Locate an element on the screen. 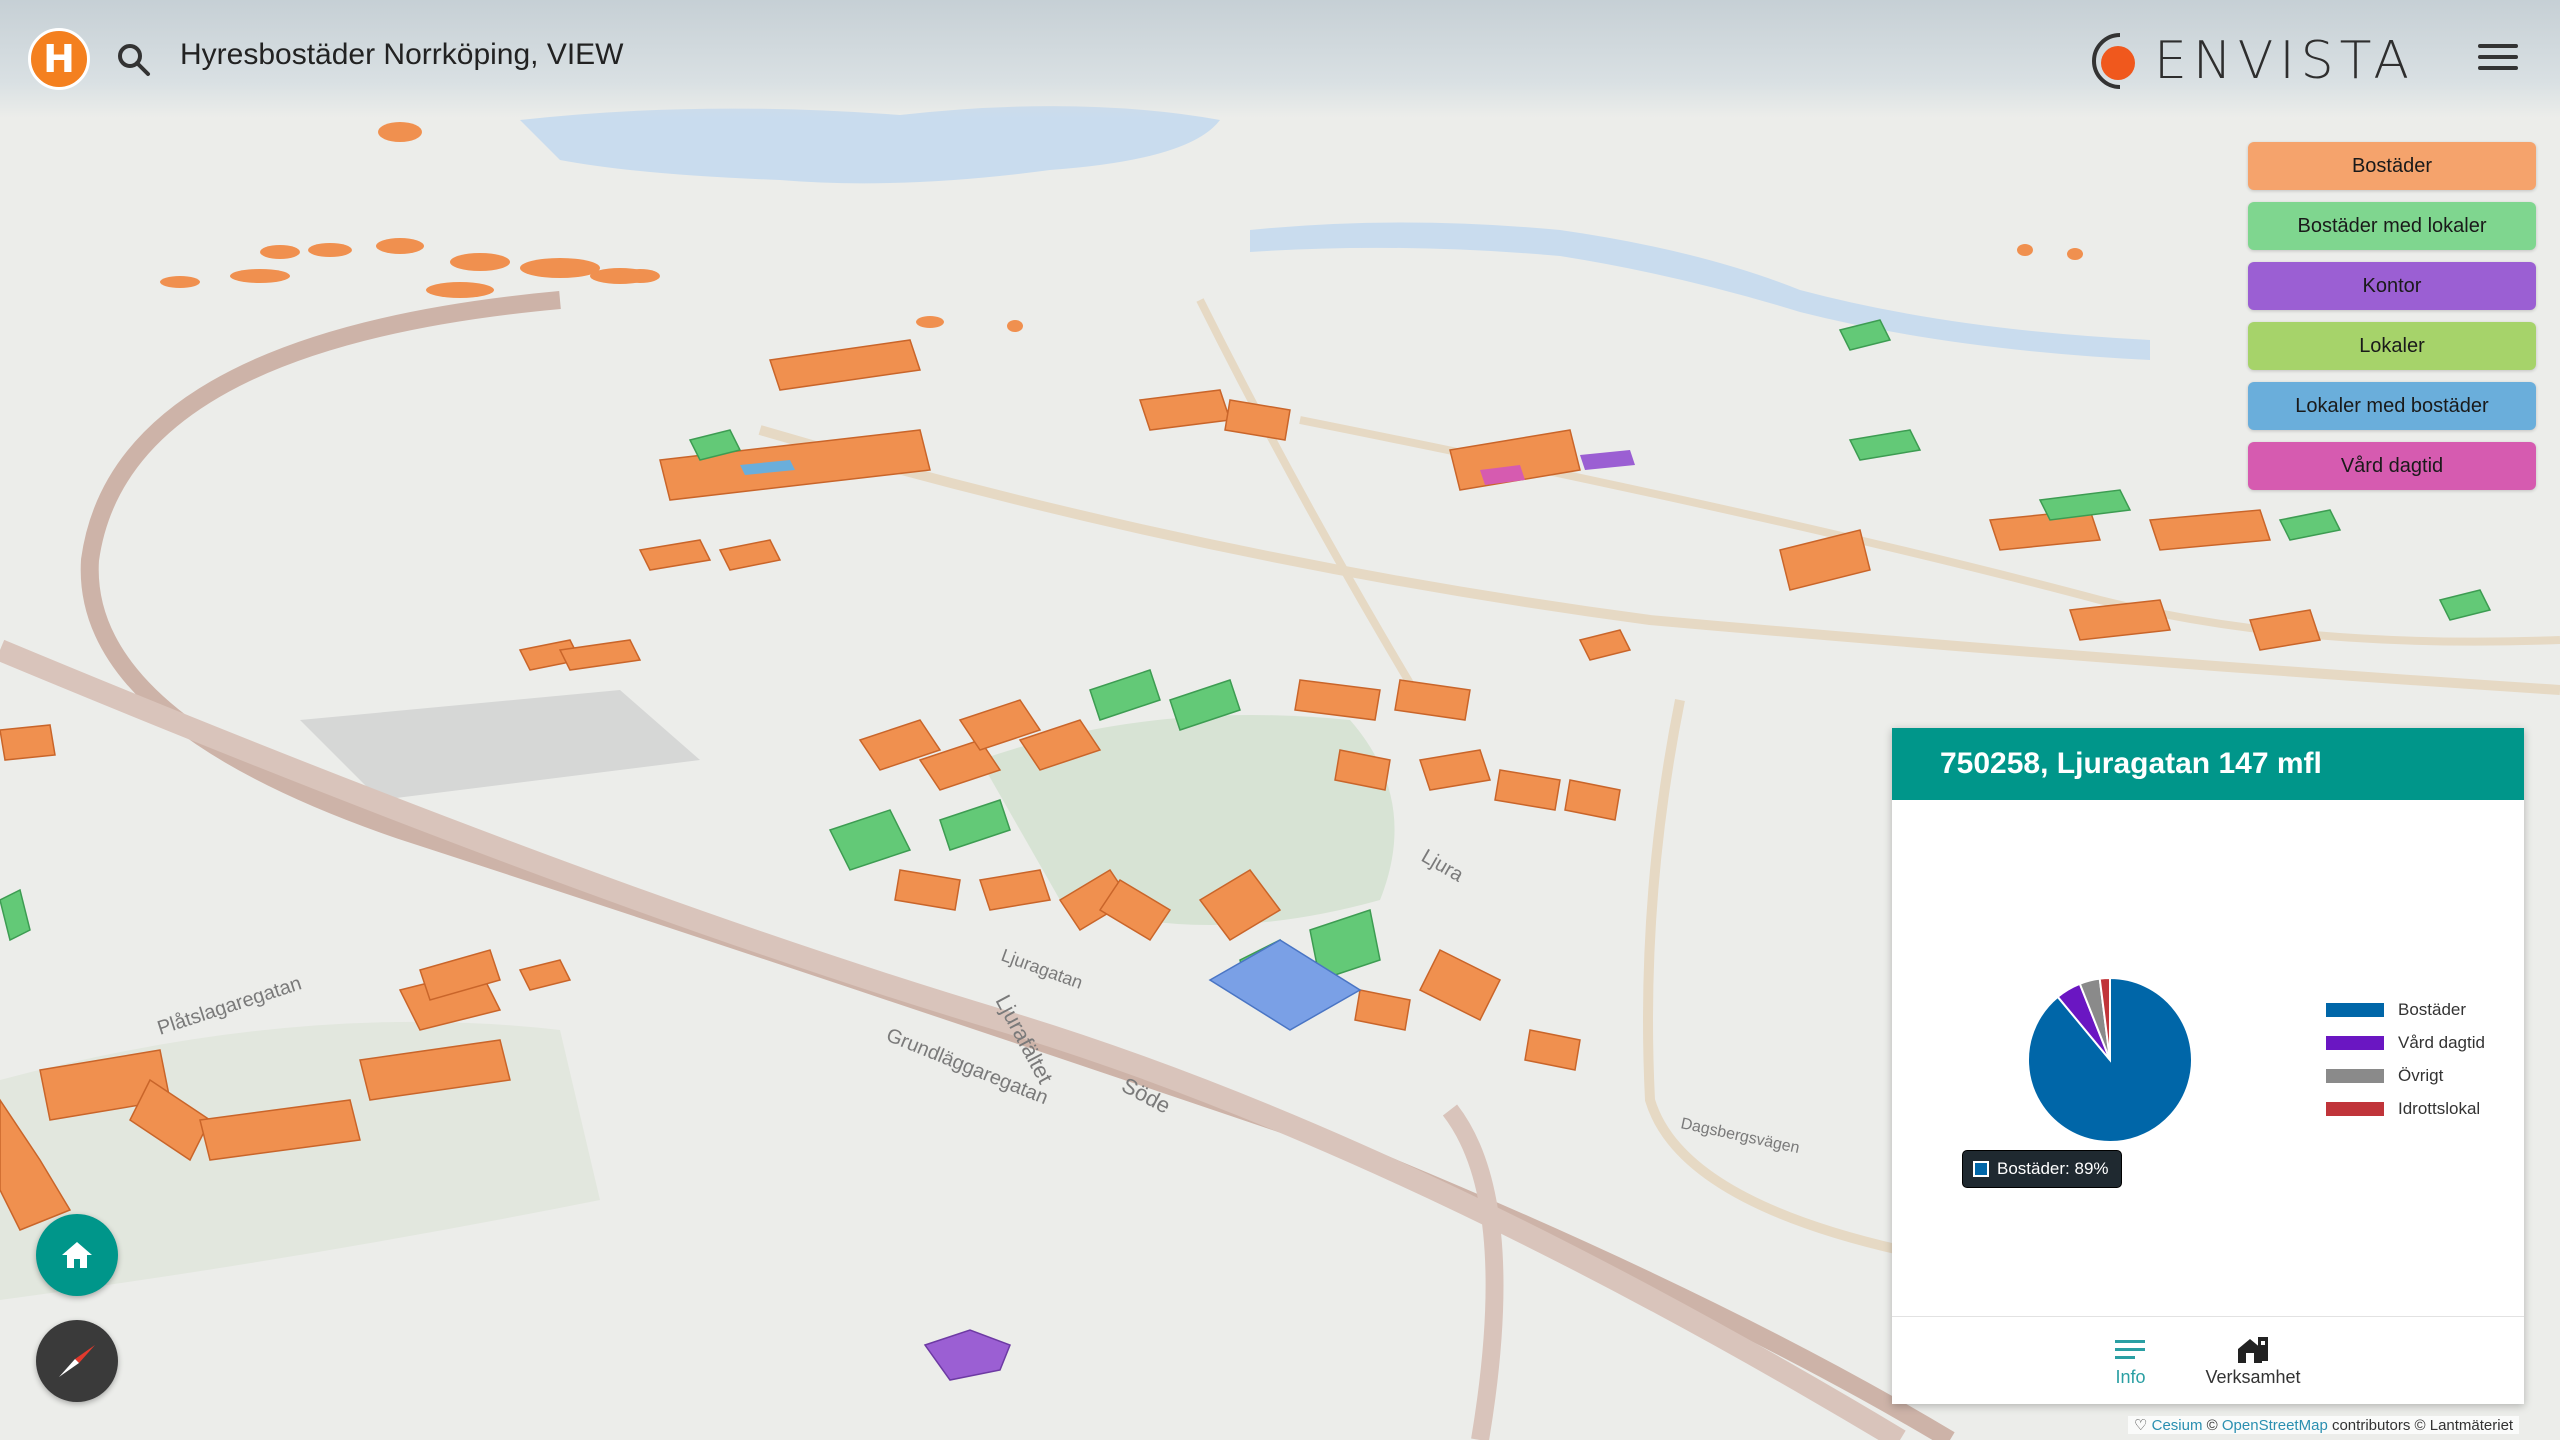  usage-pie-chart is located at coordinates (2208, 1058).